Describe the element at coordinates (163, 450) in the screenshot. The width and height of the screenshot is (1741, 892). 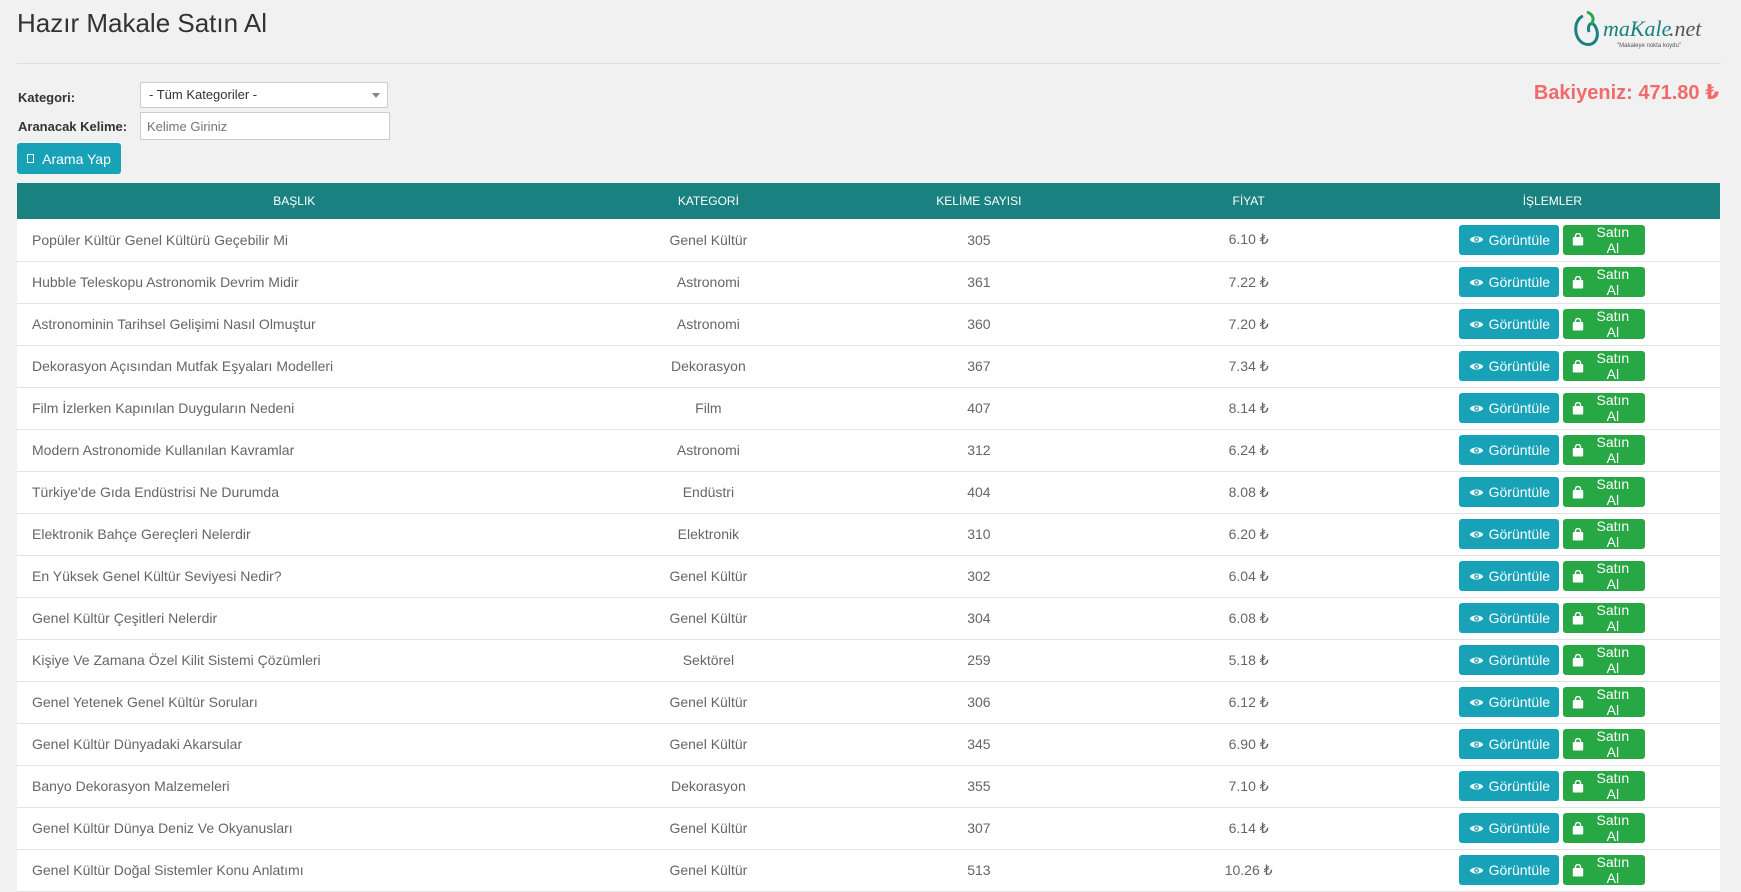
I see `row-title: Modern Astronomide Kullanılan Kavramlar` at that location.